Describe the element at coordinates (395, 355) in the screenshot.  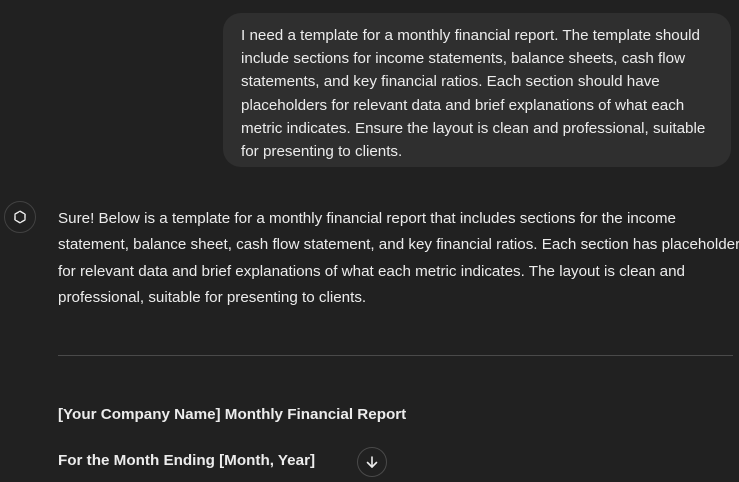
I see `horizontal-divider` at that location.